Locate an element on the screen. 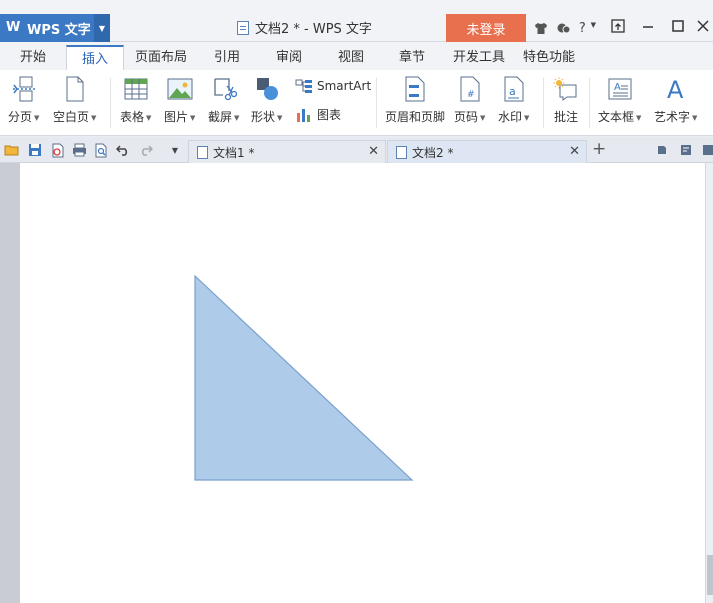 The image size is (713, 603). picture-button: 图片 ▼ is located at coordinates (179, 100).